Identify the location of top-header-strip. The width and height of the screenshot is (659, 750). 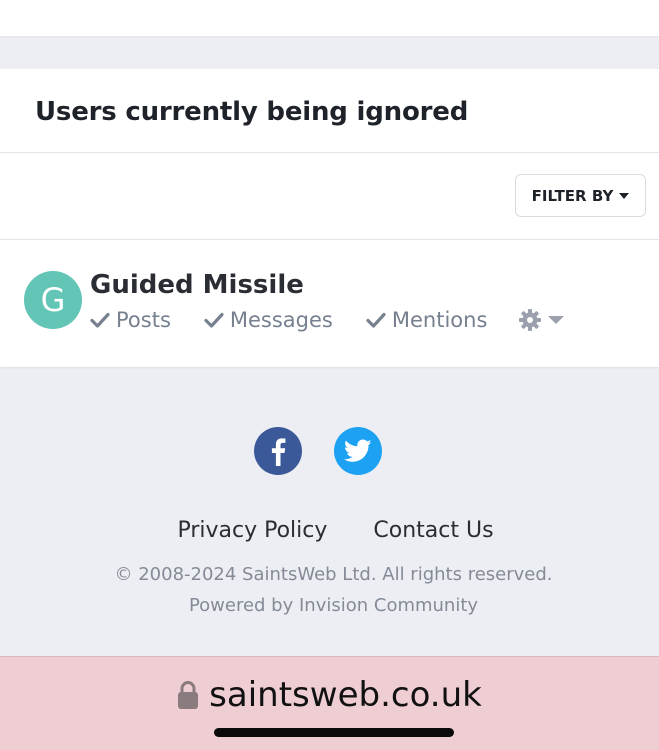
(329, 18).